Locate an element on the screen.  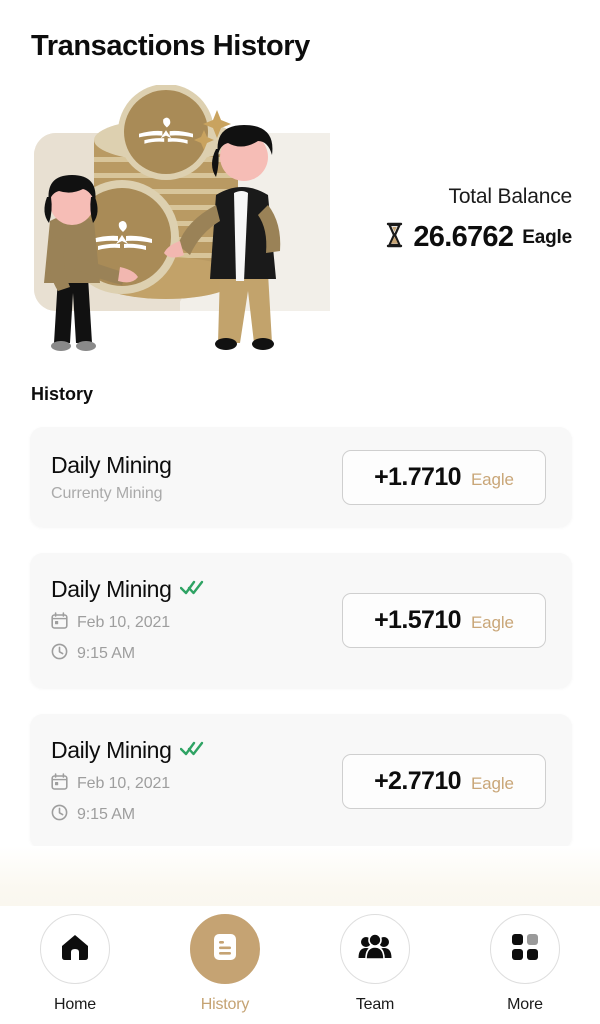
nav-label-history: History is located at coordinates (225, 1004).